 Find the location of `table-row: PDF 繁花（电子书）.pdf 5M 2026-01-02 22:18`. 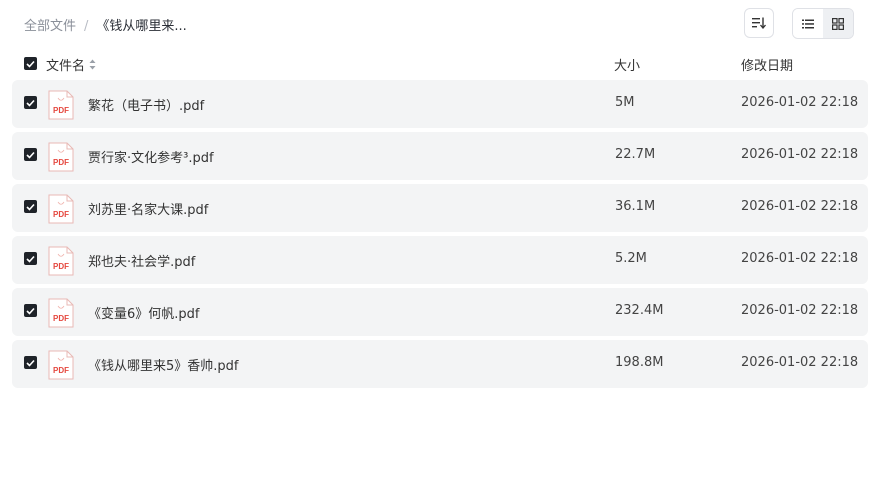

table-row: PDF 繁花（电子书）.pdf 5M 2026-01-02 22:18 is located at coordinates (440, 104).